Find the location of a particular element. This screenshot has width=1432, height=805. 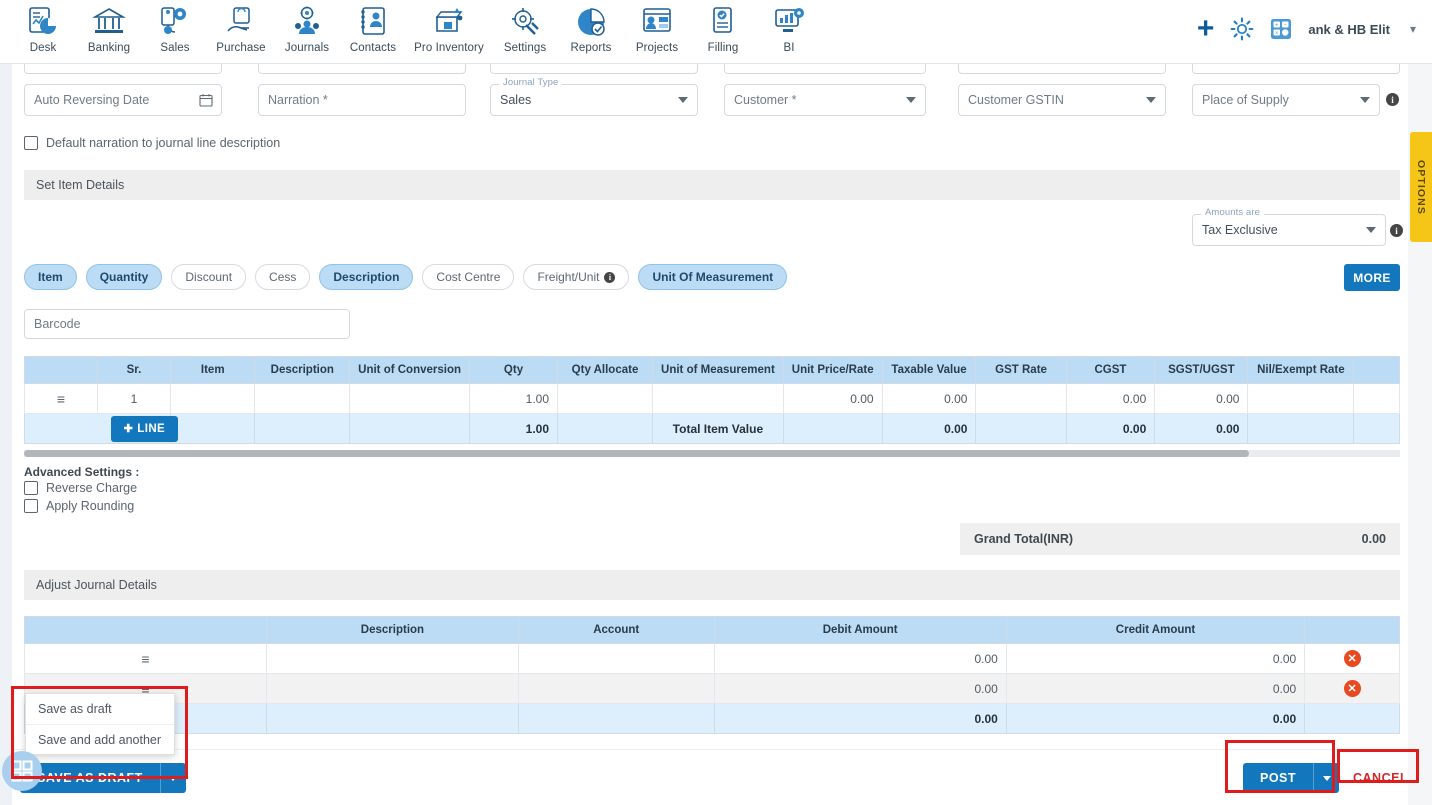

cell-taxable-value: 0.00 is located at coordinates (929, 398).